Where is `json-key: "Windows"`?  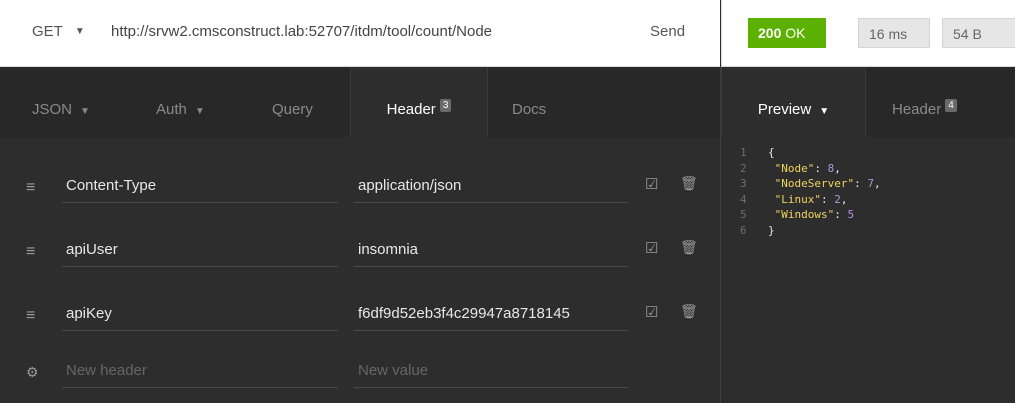
json-key: "Windows" is located at coordinates (804, 214).